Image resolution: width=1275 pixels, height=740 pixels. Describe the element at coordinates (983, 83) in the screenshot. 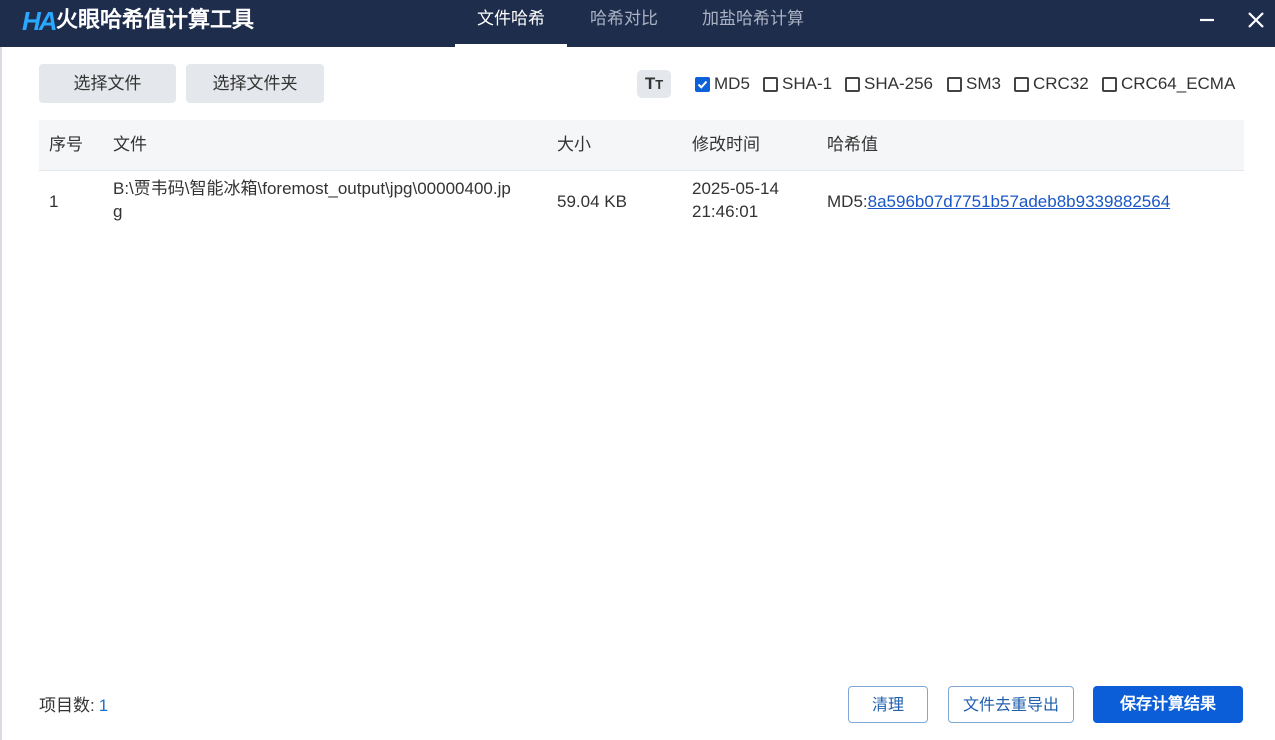

I see `checkbox-label: SM3` at that location.